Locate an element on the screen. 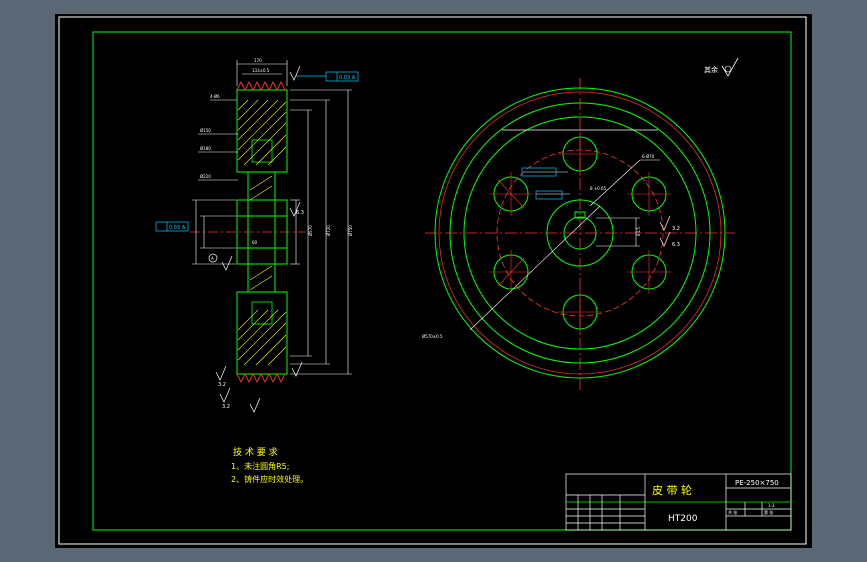  svg-text: Ø220 is located at coordinates (205, 176).